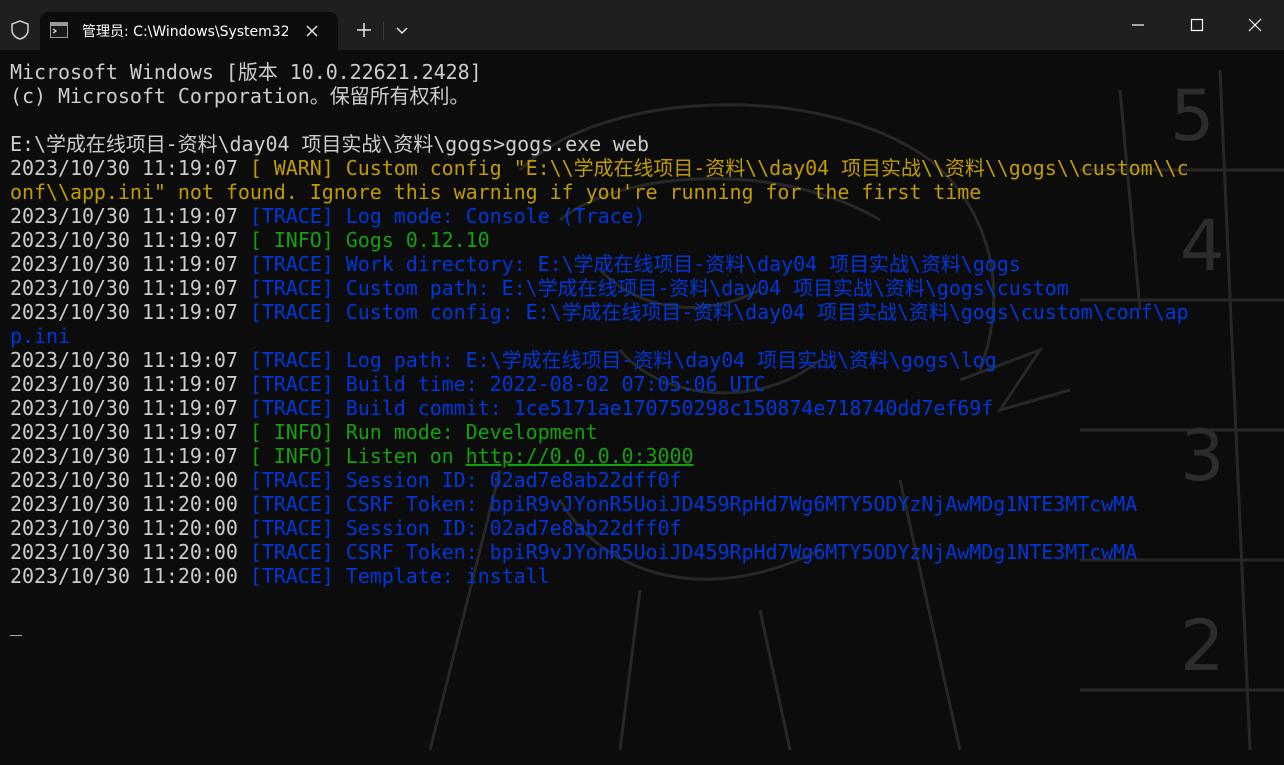  I want to click on log-message-info: [ INFO] Run mode: Development, so click(423, 432).